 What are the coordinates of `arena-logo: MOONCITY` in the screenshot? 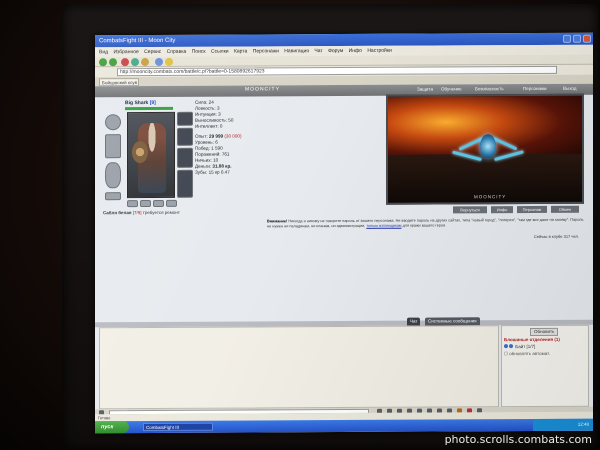 It's located at (490, 197).